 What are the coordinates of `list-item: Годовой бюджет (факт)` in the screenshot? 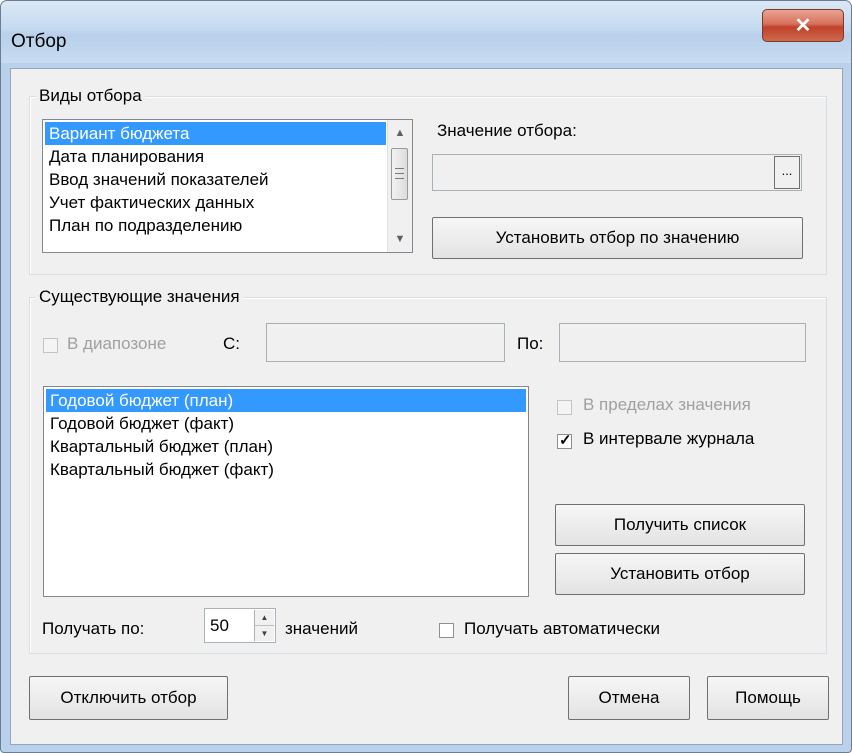 It's located at (286, 423).